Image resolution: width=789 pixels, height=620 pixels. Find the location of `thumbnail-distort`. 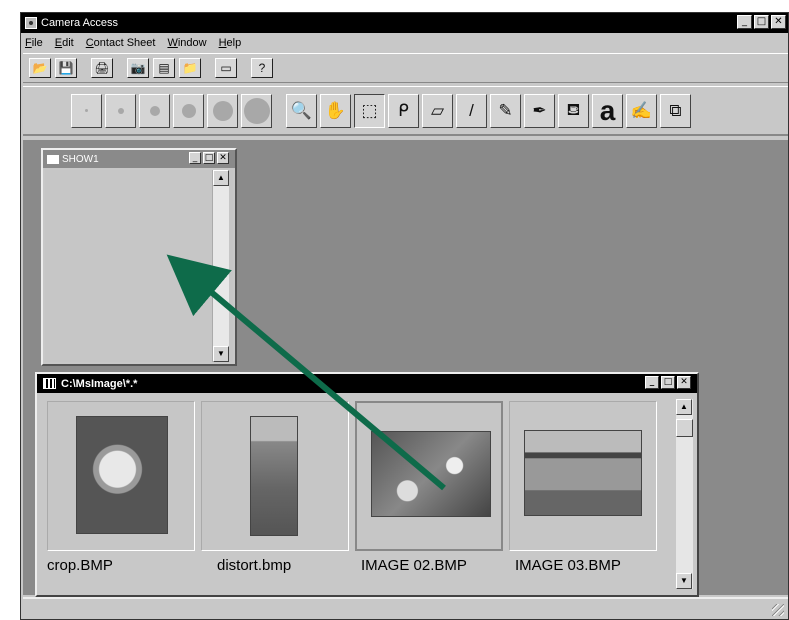

thumbnail-distort is located at coordinates (275, 476).